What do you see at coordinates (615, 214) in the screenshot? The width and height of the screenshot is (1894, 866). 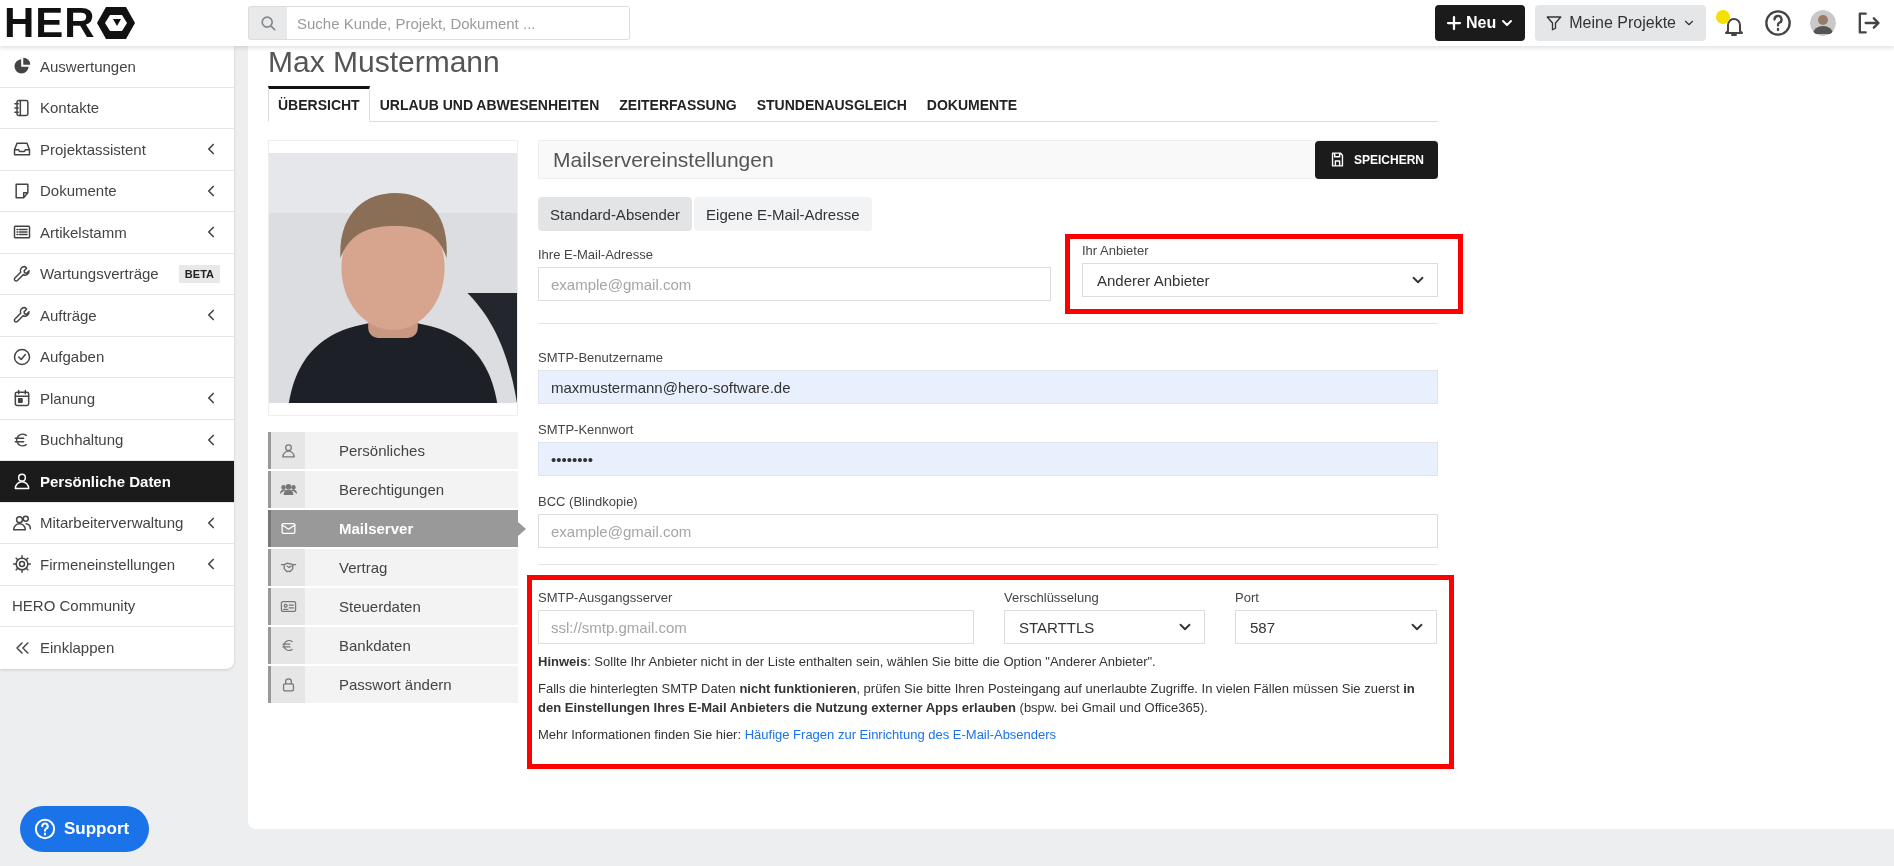 I see `sender-option: Standard-Absender` at bounding box center [615, 214].